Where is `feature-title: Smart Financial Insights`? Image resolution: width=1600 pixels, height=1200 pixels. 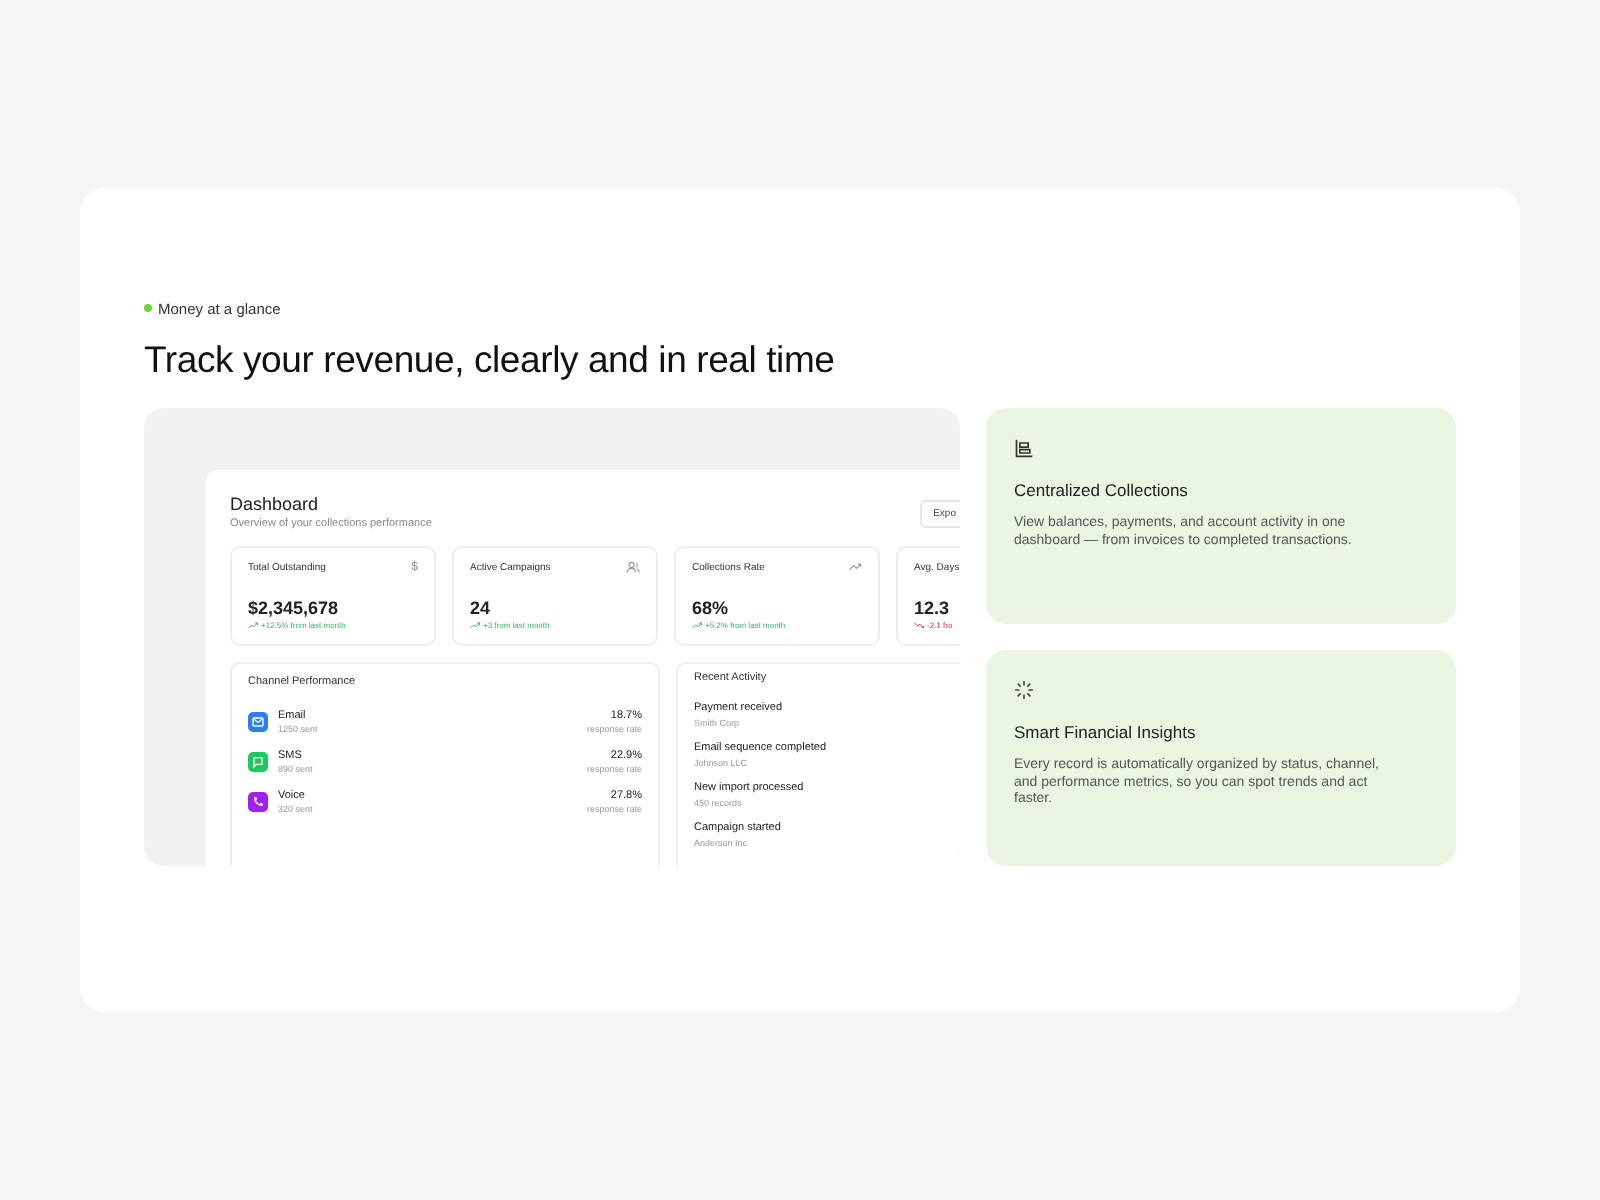 feature-title: Smart Financial Insights is located at coordinates (1106, 732).